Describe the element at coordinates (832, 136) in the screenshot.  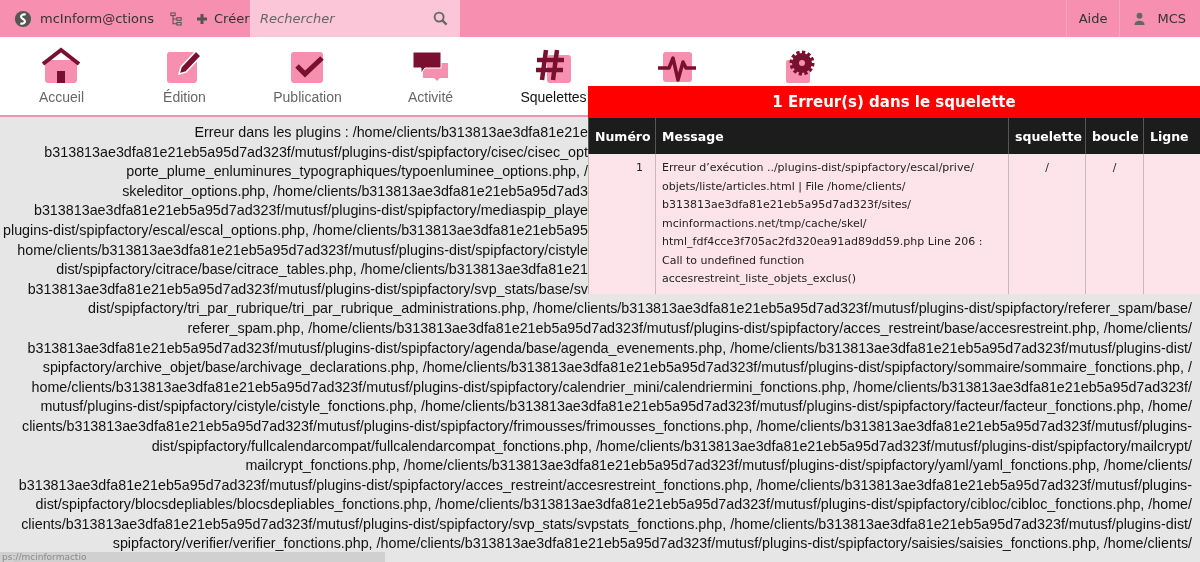
I see `column-header: Message` at that location.